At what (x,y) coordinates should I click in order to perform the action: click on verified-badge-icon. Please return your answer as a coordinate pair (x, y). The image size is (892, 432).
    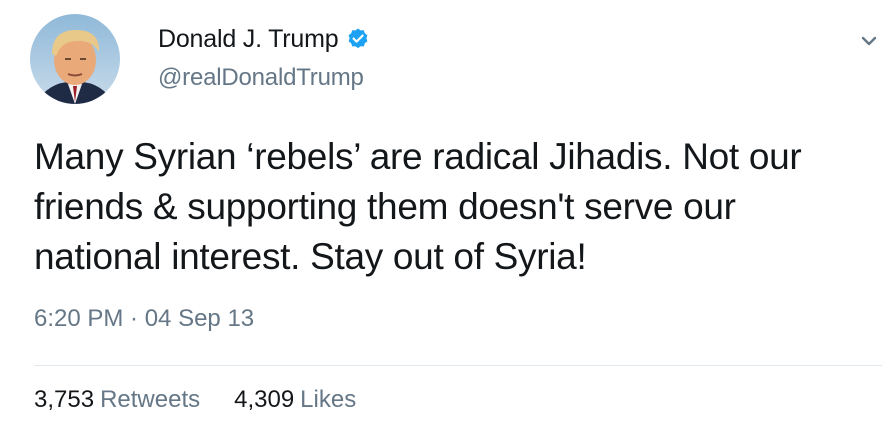
    Looking at the image, I should click on (358, 39).